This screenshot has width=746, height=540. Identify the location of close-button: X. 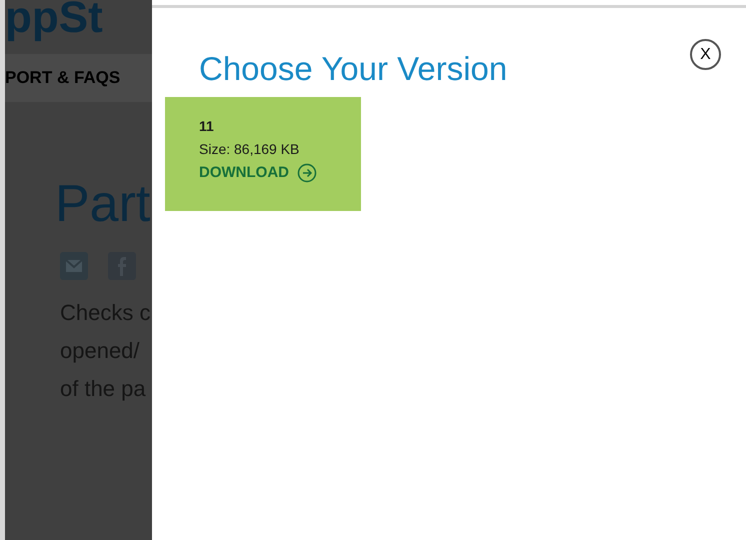
(705, 54).